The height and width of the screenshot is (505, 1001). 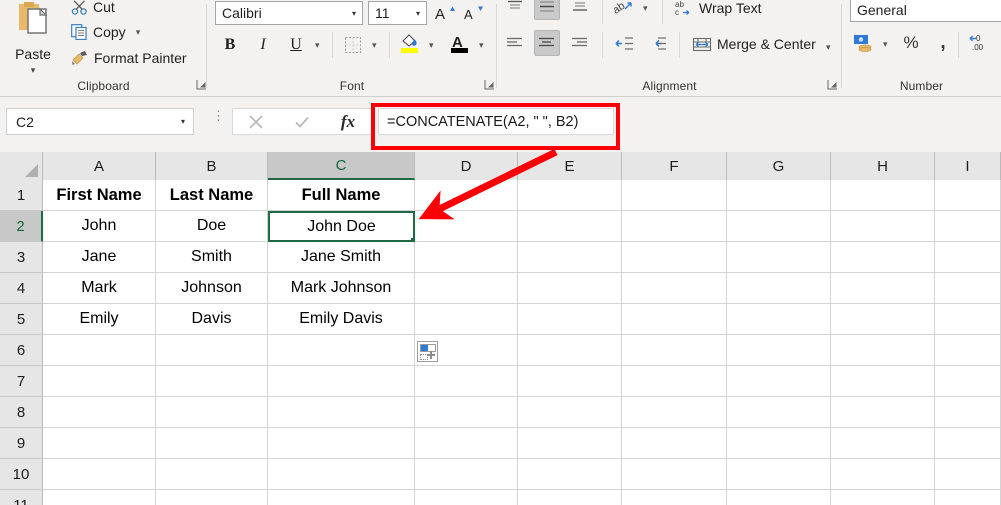 What do you see at coordinates (657, 43) in the screenshot?
I see `increase-indent-button` at bounding box center [657, 43].